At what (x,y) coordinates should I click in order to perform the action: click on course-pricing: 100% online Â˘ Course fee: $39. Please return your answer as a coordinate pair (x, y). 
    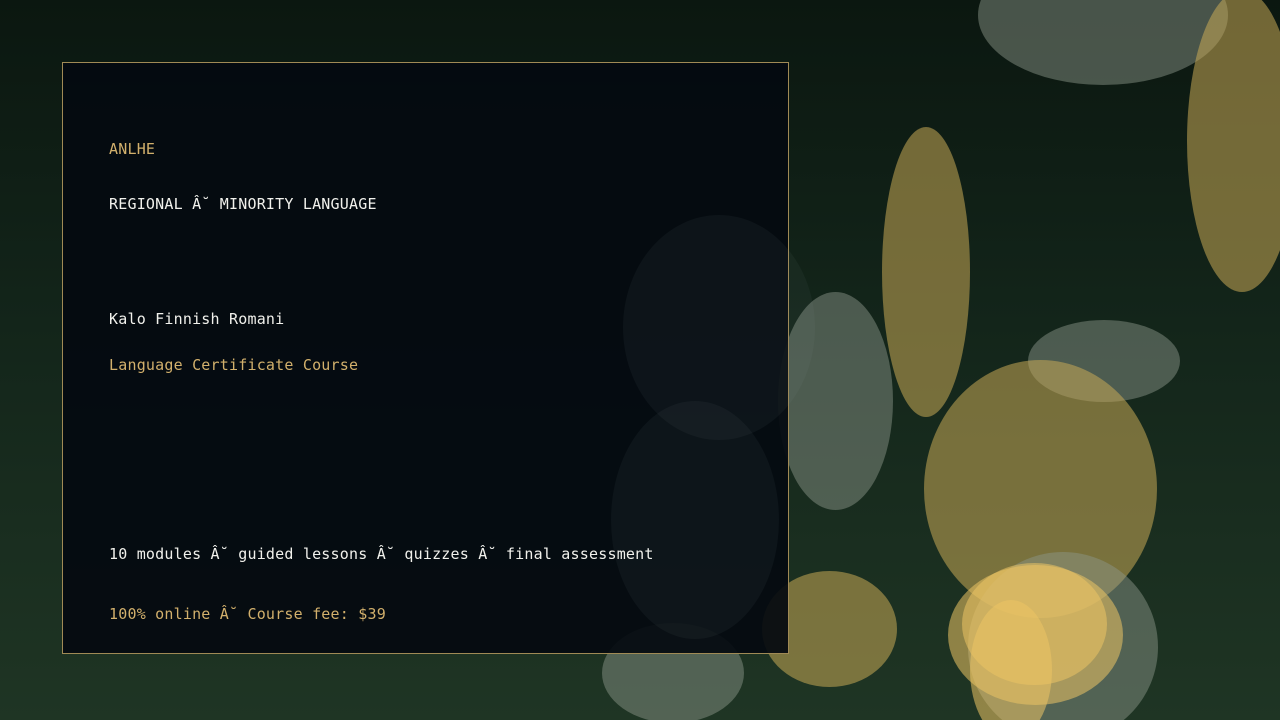
    Looking at the image, I should click on (247, 614).